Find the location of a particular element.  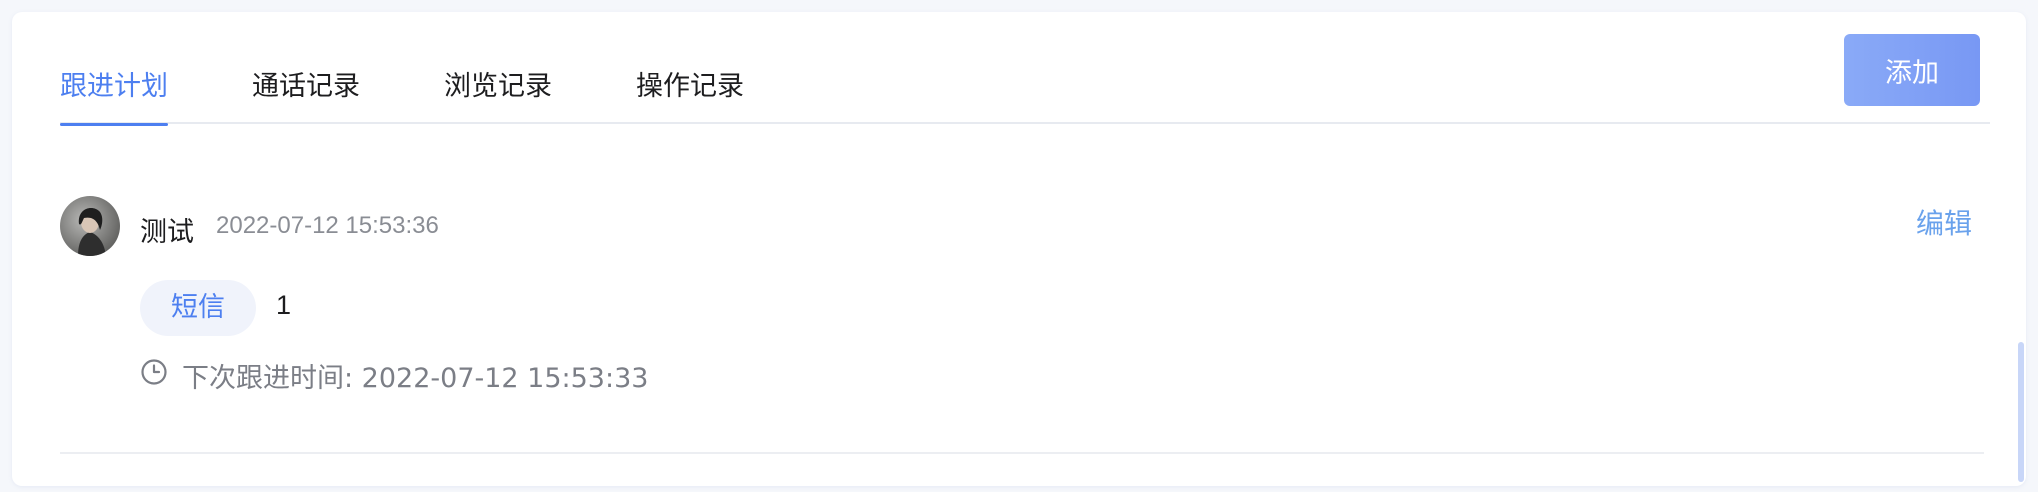

tab-follow-up-plan: 跟进计划 is located at coordinates (114, 95).